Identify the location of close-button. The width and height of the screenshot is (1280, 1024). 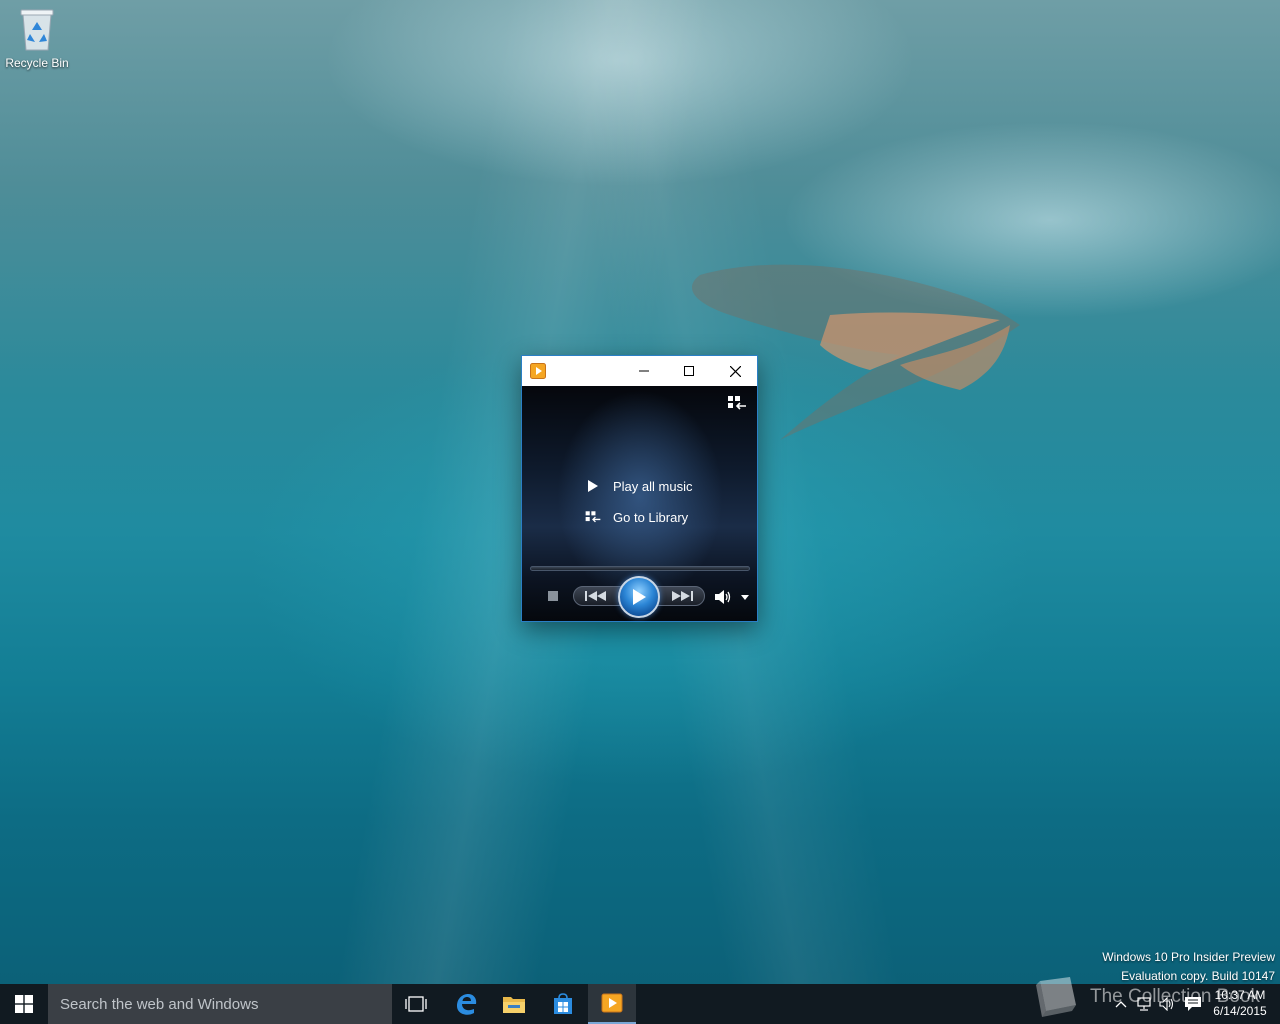
(735, 371).